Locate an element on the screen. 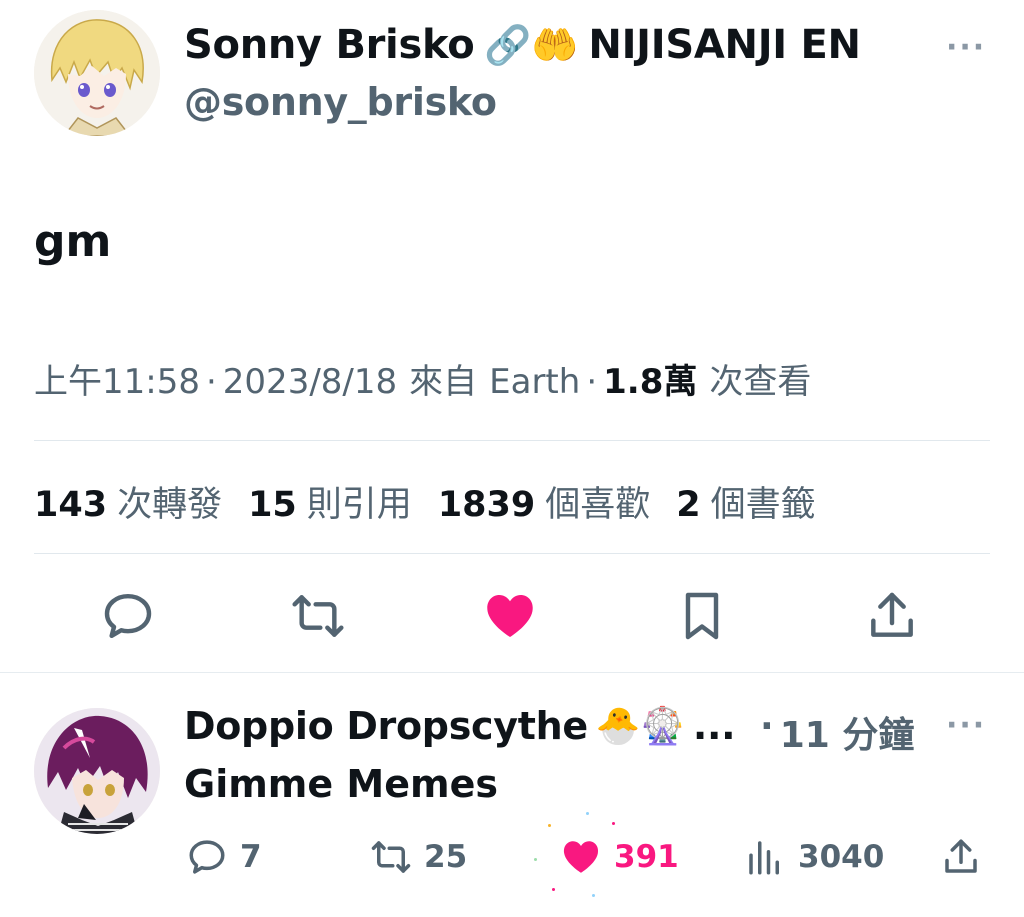 The width and height of the screenshot is (1024, 917). views-label: 次查看 is located at coordinates (760, 382).